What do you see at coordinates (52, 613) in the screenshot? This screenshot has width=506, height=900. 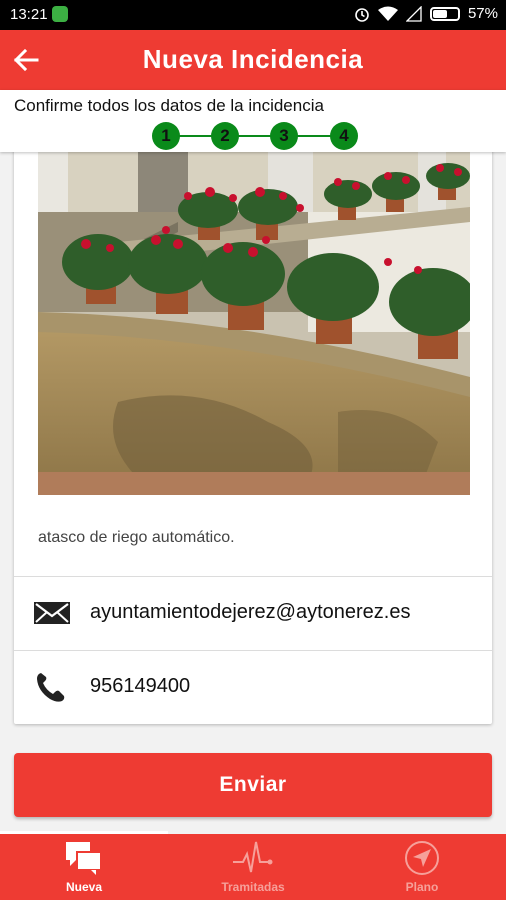 I see `envelope-icon` at bounding box center [52, 613].